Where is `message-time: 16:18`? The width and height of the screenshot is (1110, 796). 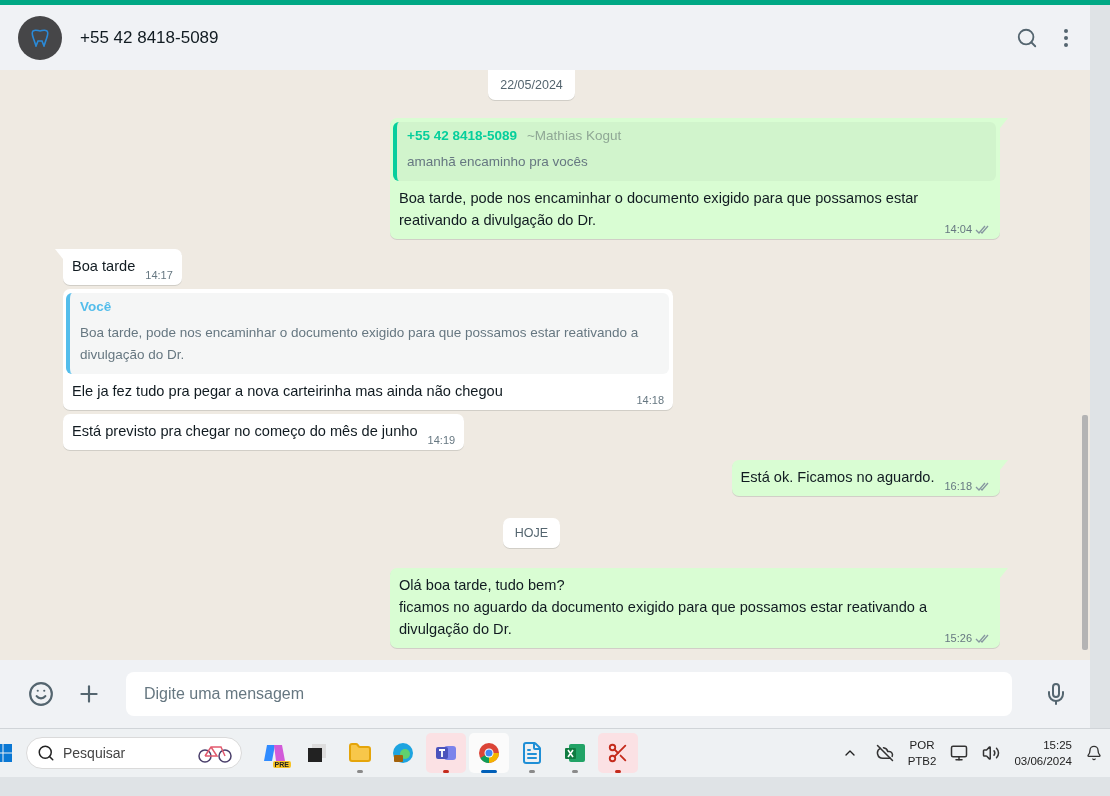 message-time: 16:18 is located at coordinates (958, 486).